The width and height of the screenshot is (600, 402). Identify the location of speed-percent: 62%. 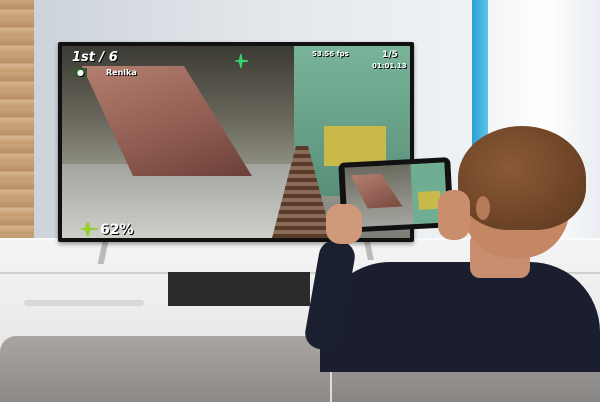
(117, 230).